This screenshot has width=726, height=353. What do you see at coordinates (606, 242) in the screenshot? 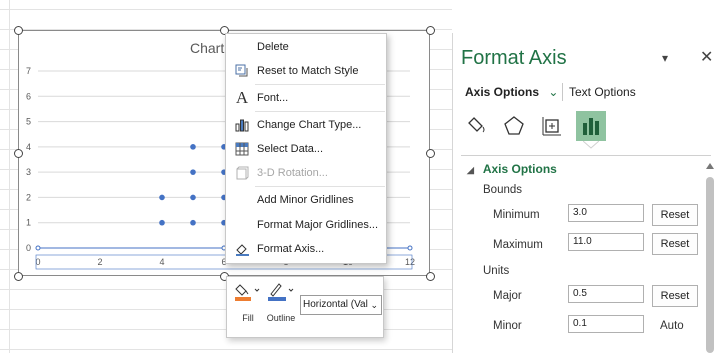
I see `maximum-field: 11.0` at bounding box center [606, 242].